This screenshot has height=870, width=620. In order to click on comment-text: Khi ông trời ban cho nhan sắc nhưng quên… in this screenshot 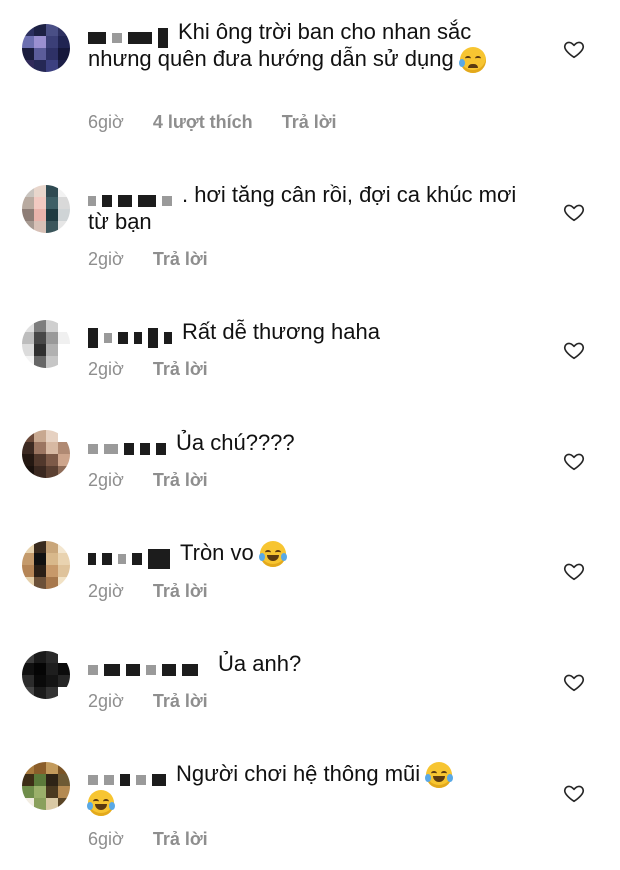, I will do `click(313, 46)`.